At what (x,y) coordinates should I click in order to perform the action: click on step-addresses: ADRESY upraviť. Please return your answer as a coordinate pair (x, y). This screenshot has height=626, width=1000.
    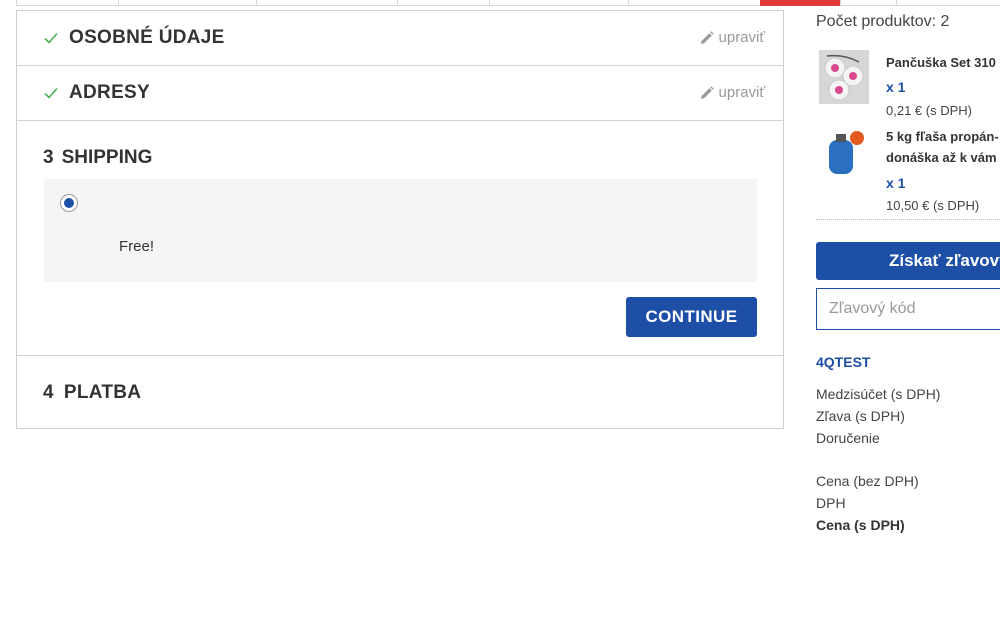
    Looking at the image, I should click on (400, 93).